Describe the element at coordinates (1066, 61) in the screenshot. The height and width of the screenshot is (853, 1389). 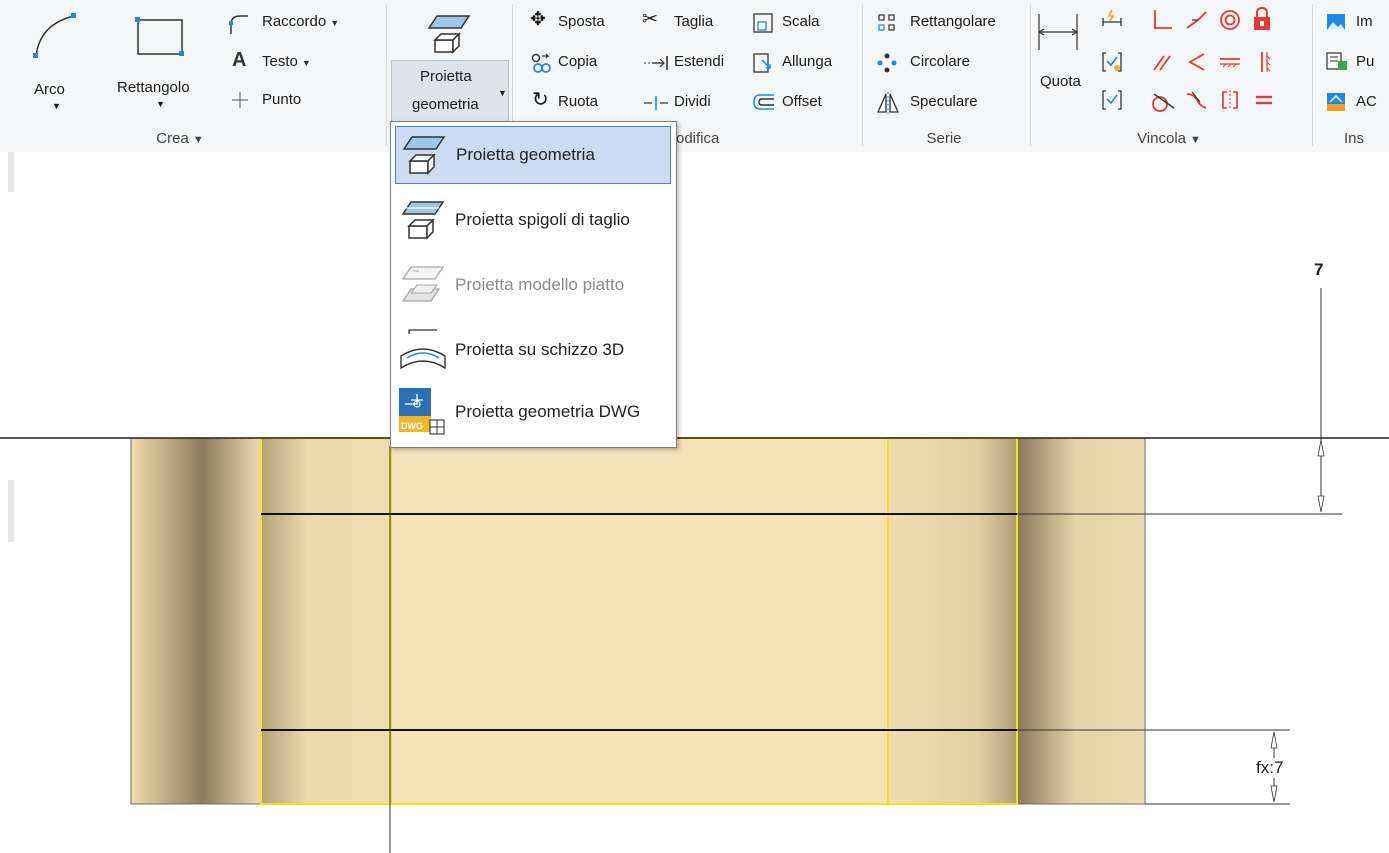
I see `dimension-button: Quota` at that location.